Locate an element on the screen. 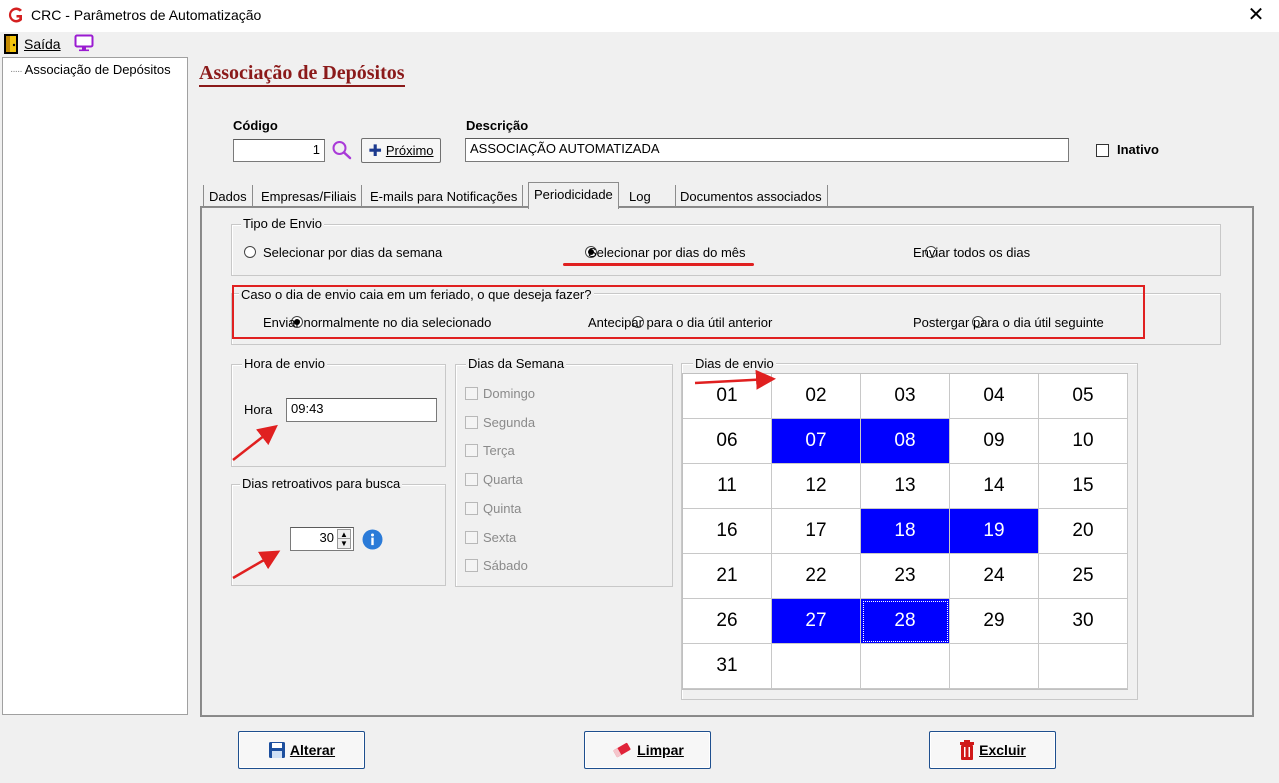 Image resolution: width=1279 pixels, height=783 pixels. tree-item-associacao-depositos: ····· Associação de Depósitos is located at coordinates (90, 69).